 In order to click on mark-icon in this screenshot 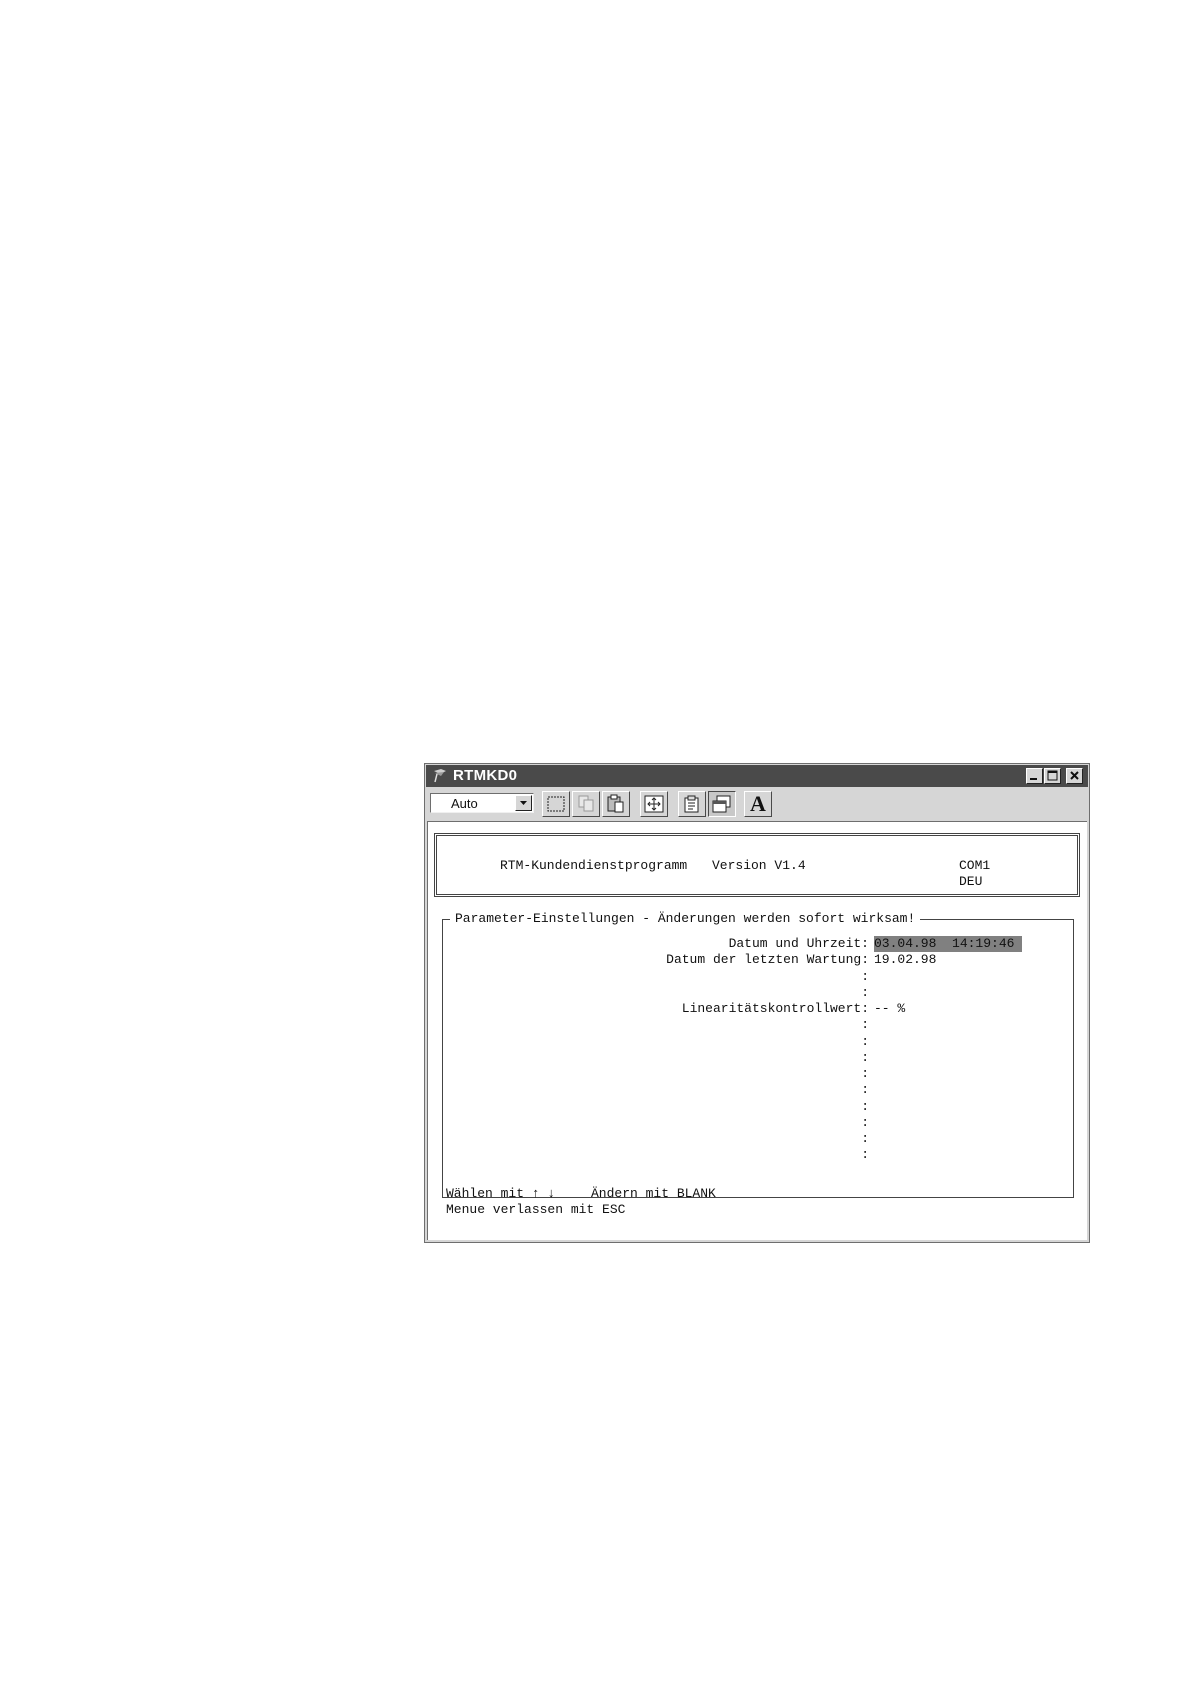, I will do `click(556, 804)`.